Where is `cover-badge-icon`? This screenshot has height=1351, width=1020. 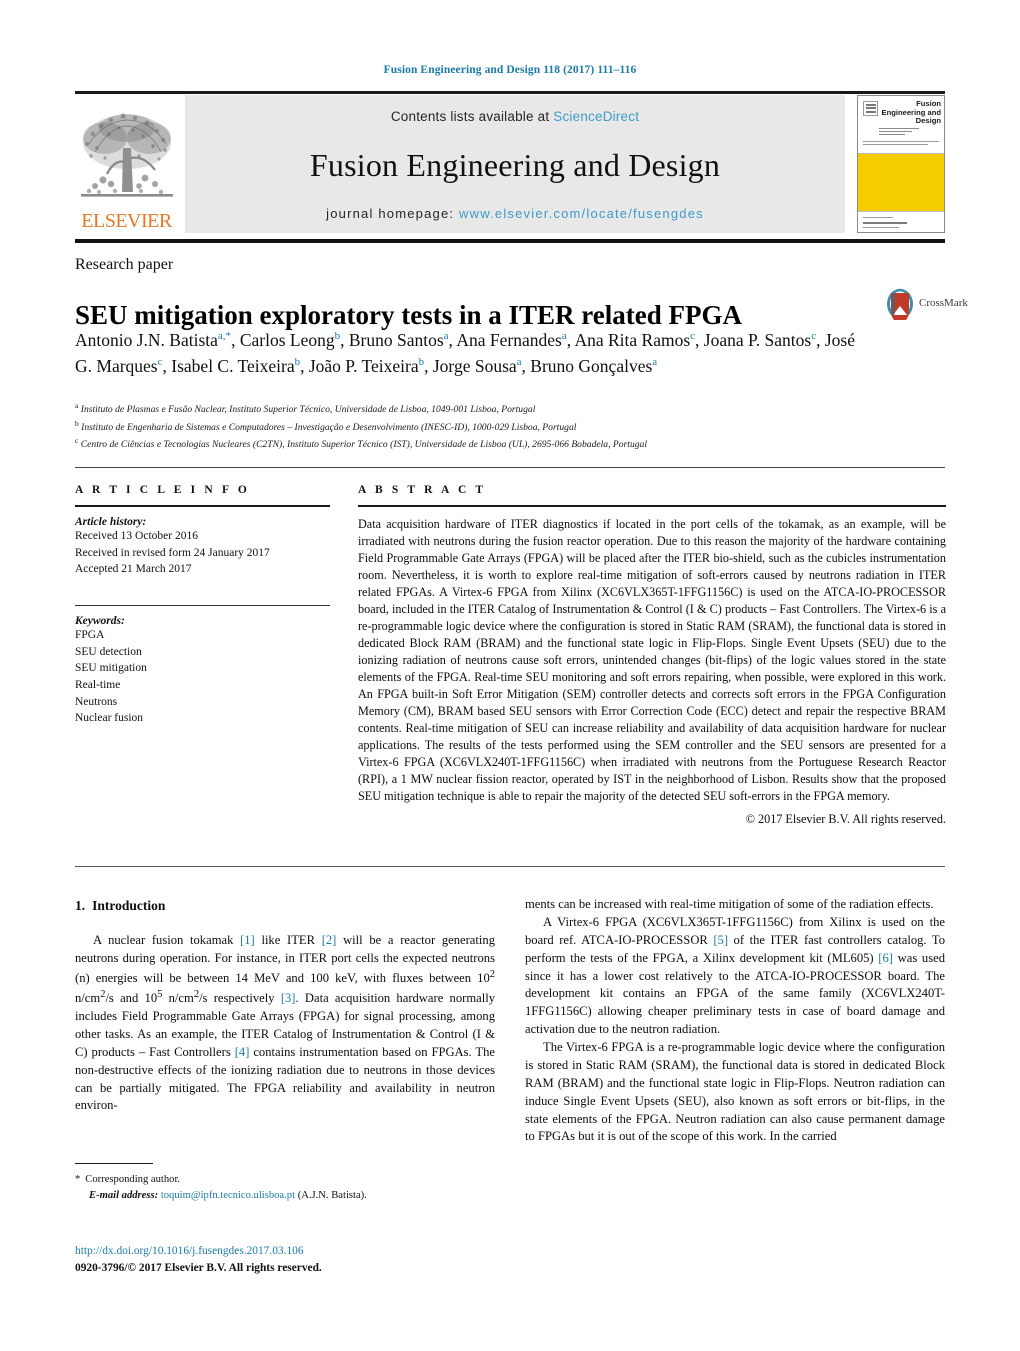
cover-badge-icon is located at coordinates (870, 108).